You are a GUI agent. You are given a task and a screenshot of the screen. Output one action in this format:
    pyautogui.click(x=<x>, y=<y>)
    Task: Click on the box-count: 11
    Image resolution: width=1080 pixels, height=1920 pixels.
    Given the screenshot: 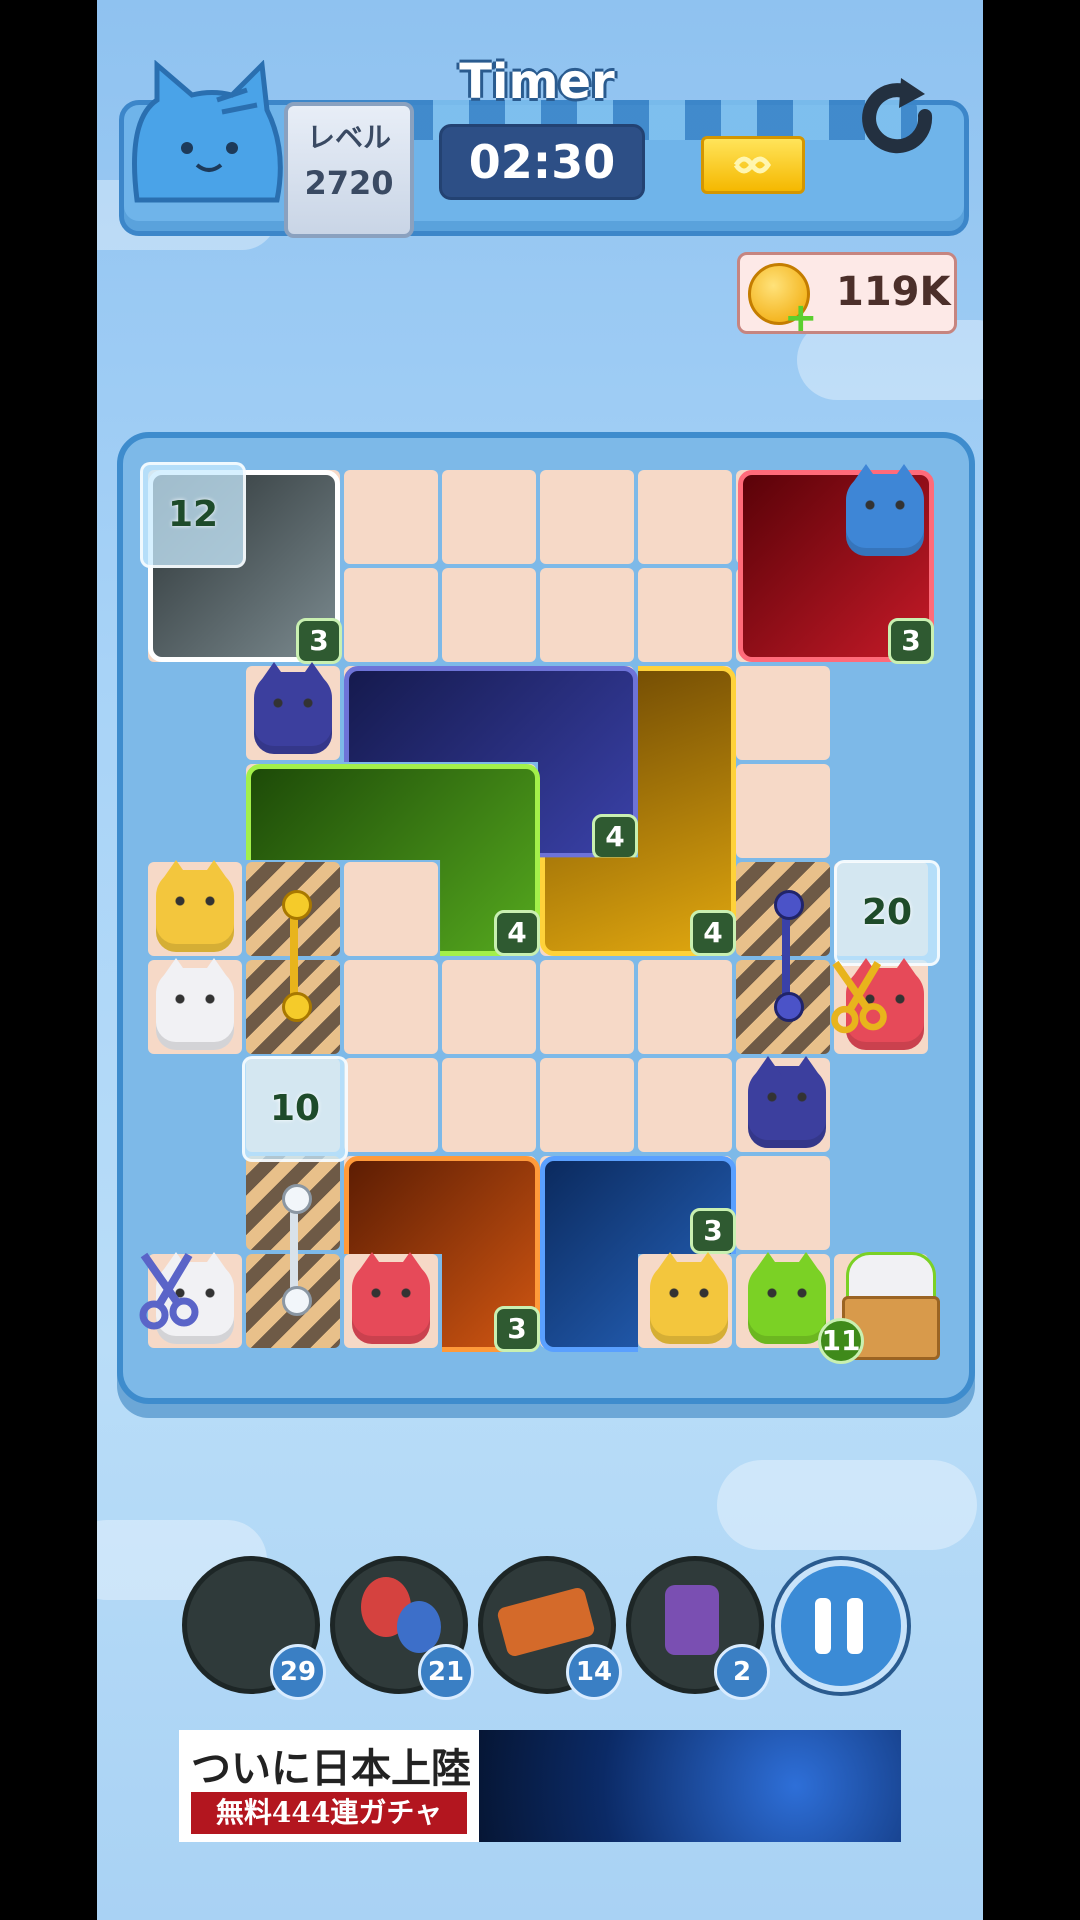 What is the action you would take?
    pyautogui.click(x=841, y=1341)
    